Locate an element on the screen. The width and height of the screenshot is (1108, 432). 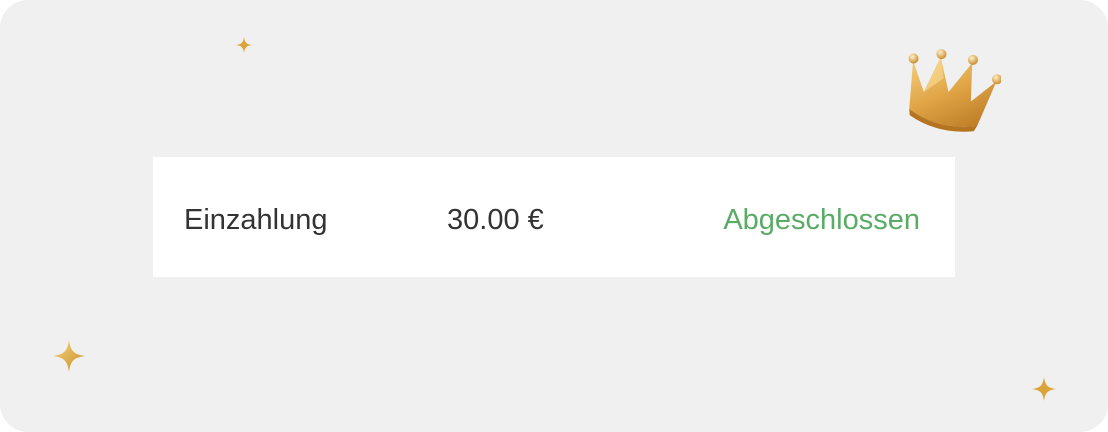
transaction-type: Einzahlung is located at coordinates (256, 220).